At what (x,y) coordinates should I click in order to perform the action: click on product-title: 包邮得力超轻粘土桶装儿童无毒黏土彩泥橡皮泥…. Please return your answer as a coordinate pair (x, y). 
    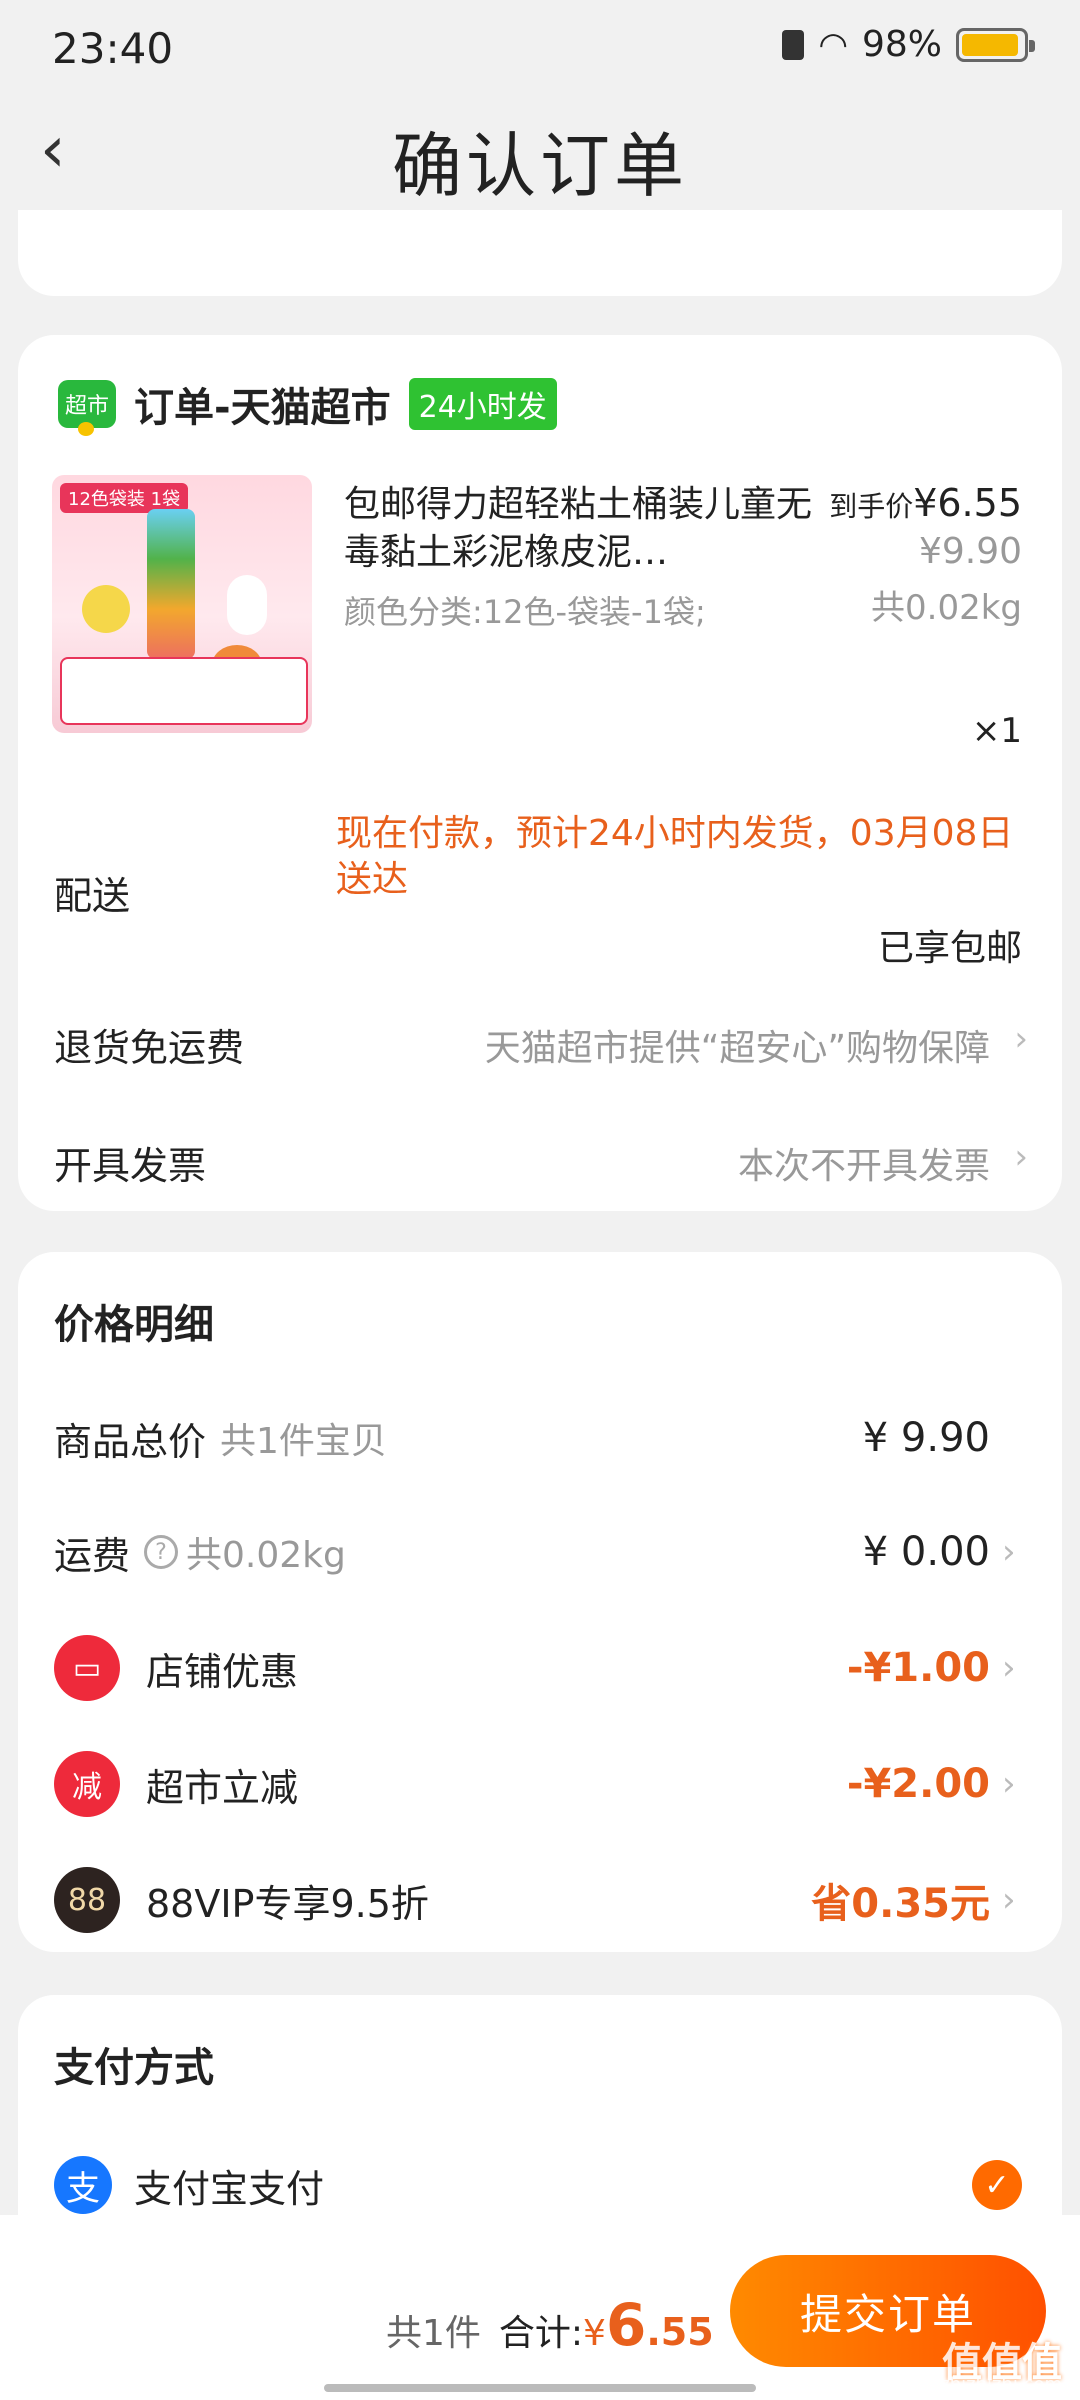
    Looking at the image, I should click on (579, 529).